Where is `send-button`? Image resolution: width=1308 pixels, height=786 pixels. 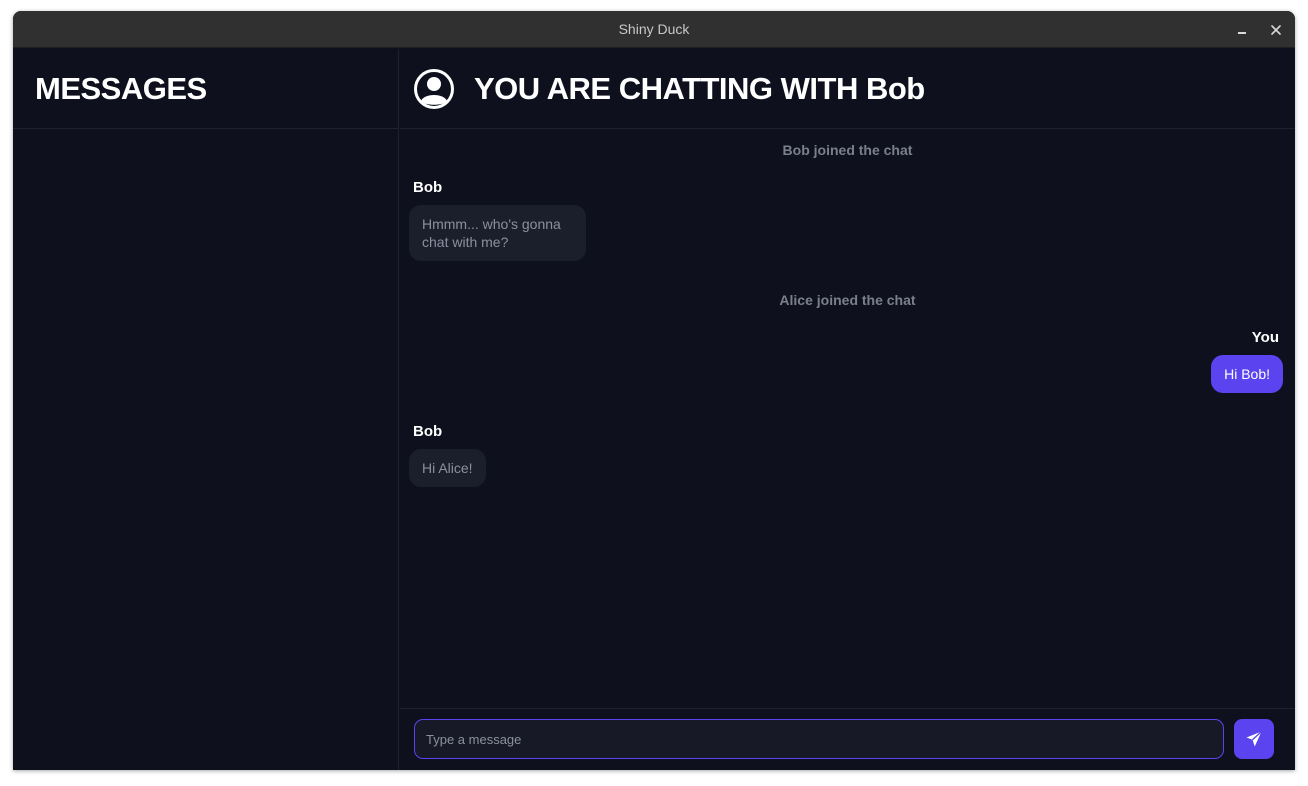
send-button is located at coordinates (1254, 739).